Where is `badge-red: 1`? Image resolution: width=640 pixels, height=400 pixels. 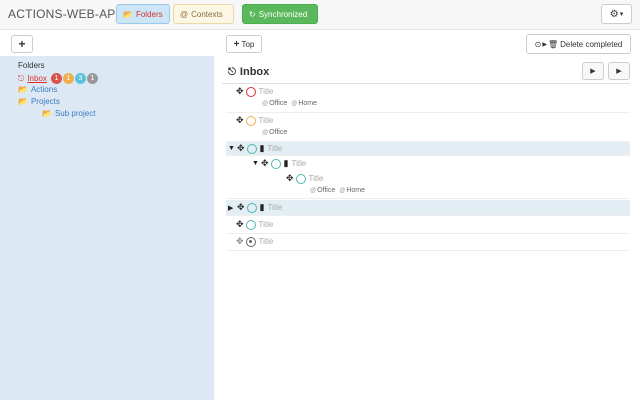 badge-red: 1 is located at coordinates (56, 78).